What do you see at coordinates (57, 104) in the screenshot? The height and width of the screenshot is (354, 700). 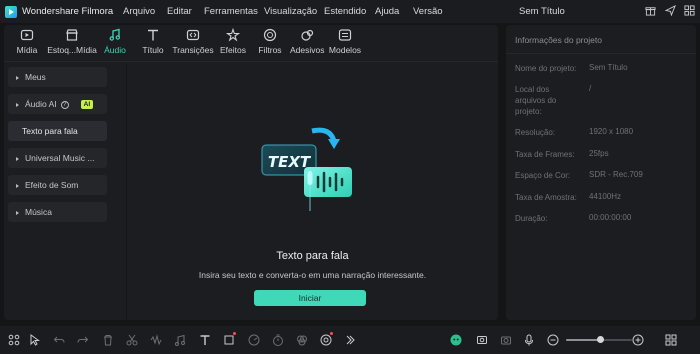 I see `sidebar-item-audio-ai: Áudio AI? AI` at bounding box center [57, 104].